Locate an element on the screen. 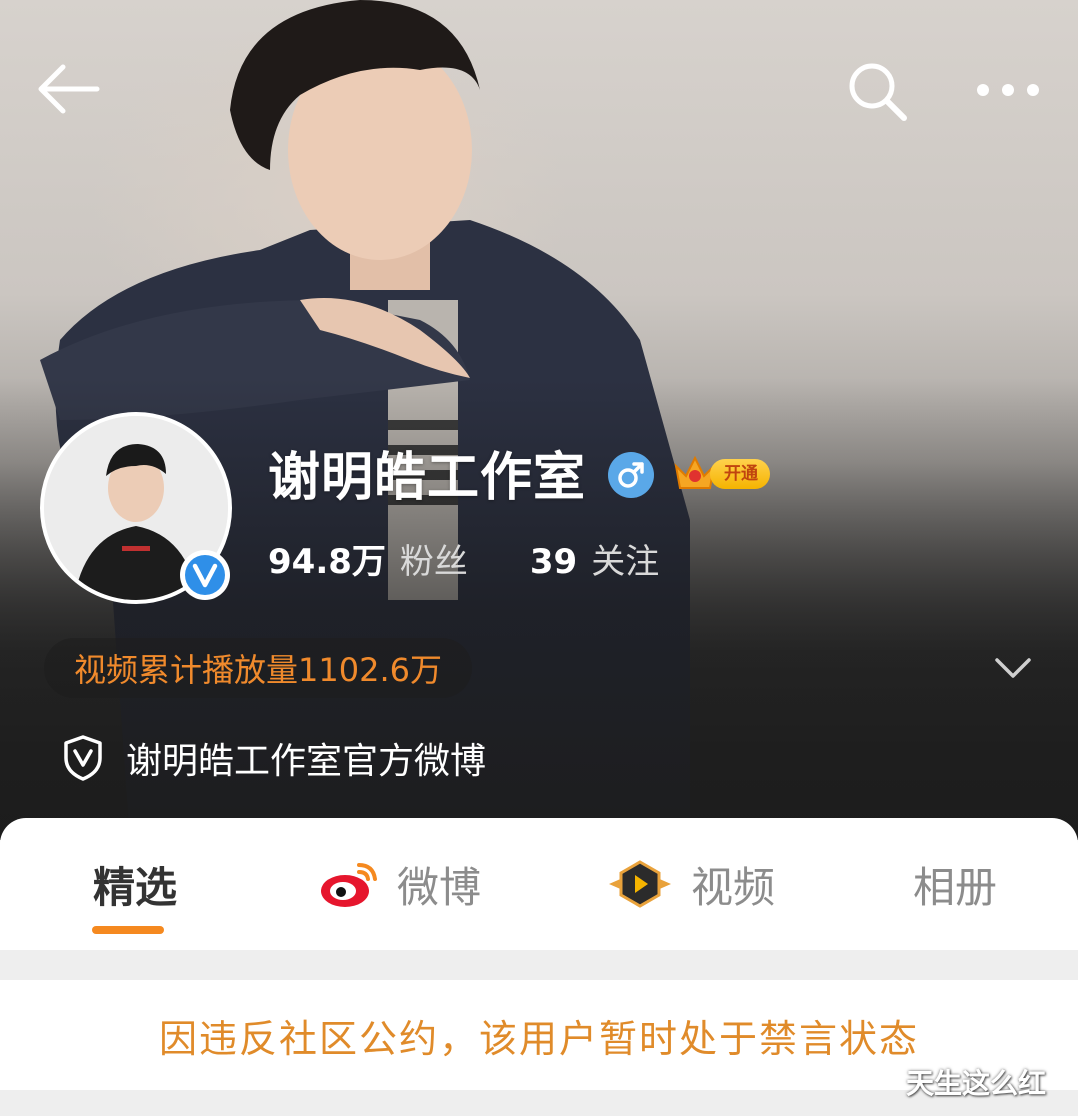  verified-badge is located at coordinates (205, 575).